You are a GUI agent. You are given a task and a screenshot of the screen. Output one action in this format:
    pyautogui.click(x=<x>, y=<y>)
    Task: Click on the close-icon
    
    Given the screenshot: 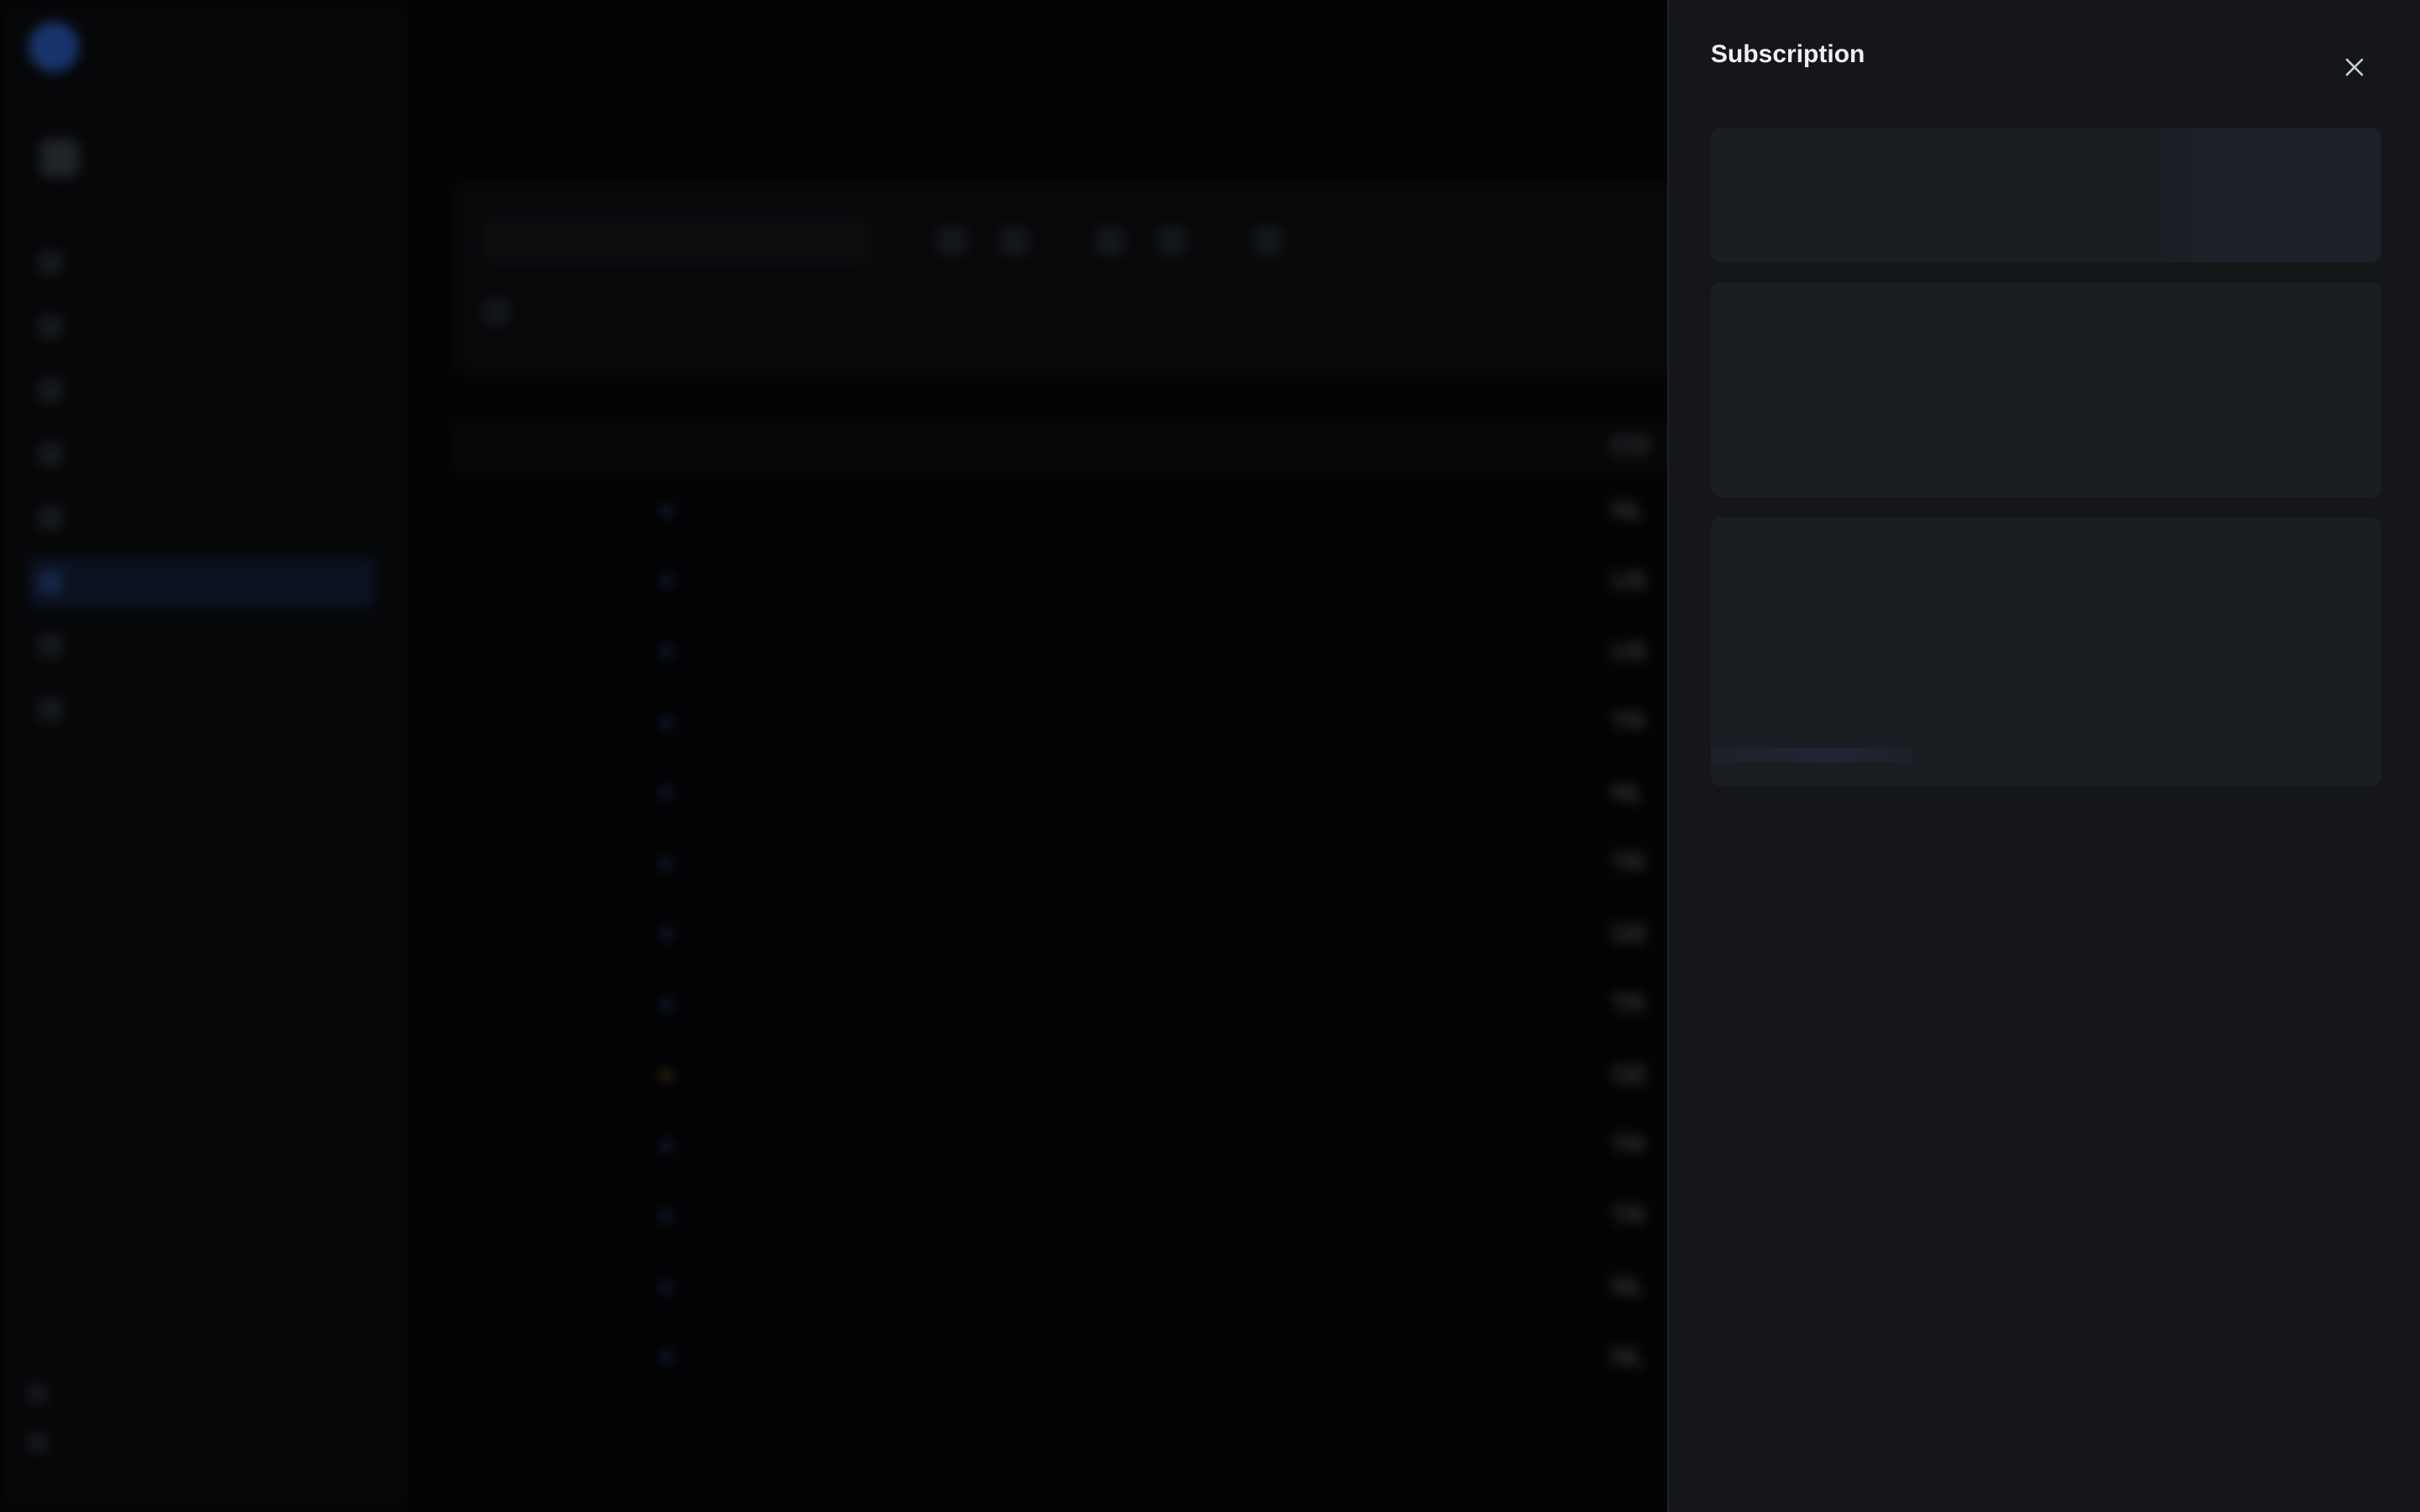 What is the action you would take?
    pyautogui.click(x=2354, y=67)
    